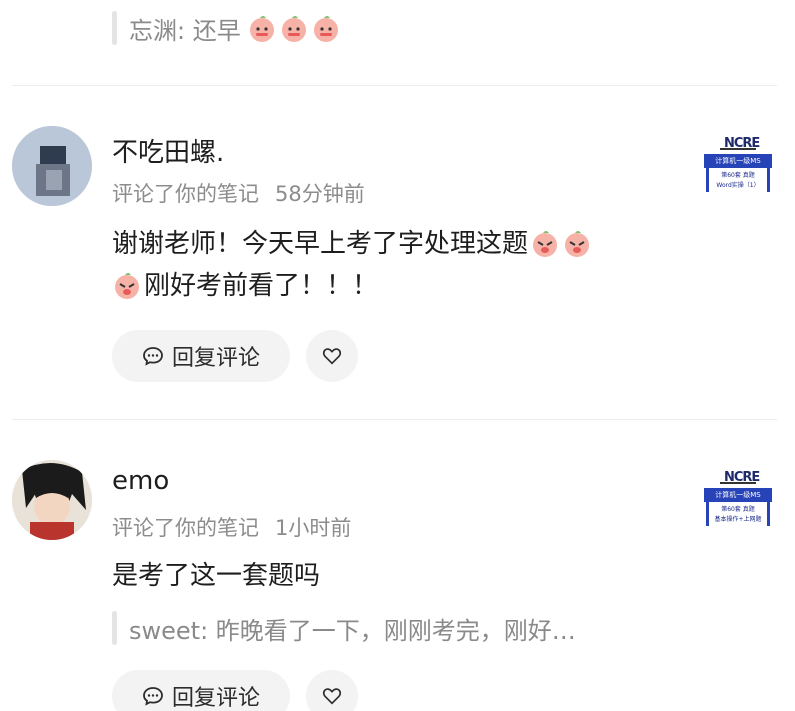 The width and height of the screenshot is (795, 711). Describe the element at coordinates (168, 150) in the screenshot. I see `username: 不吃田螺.` at that location.